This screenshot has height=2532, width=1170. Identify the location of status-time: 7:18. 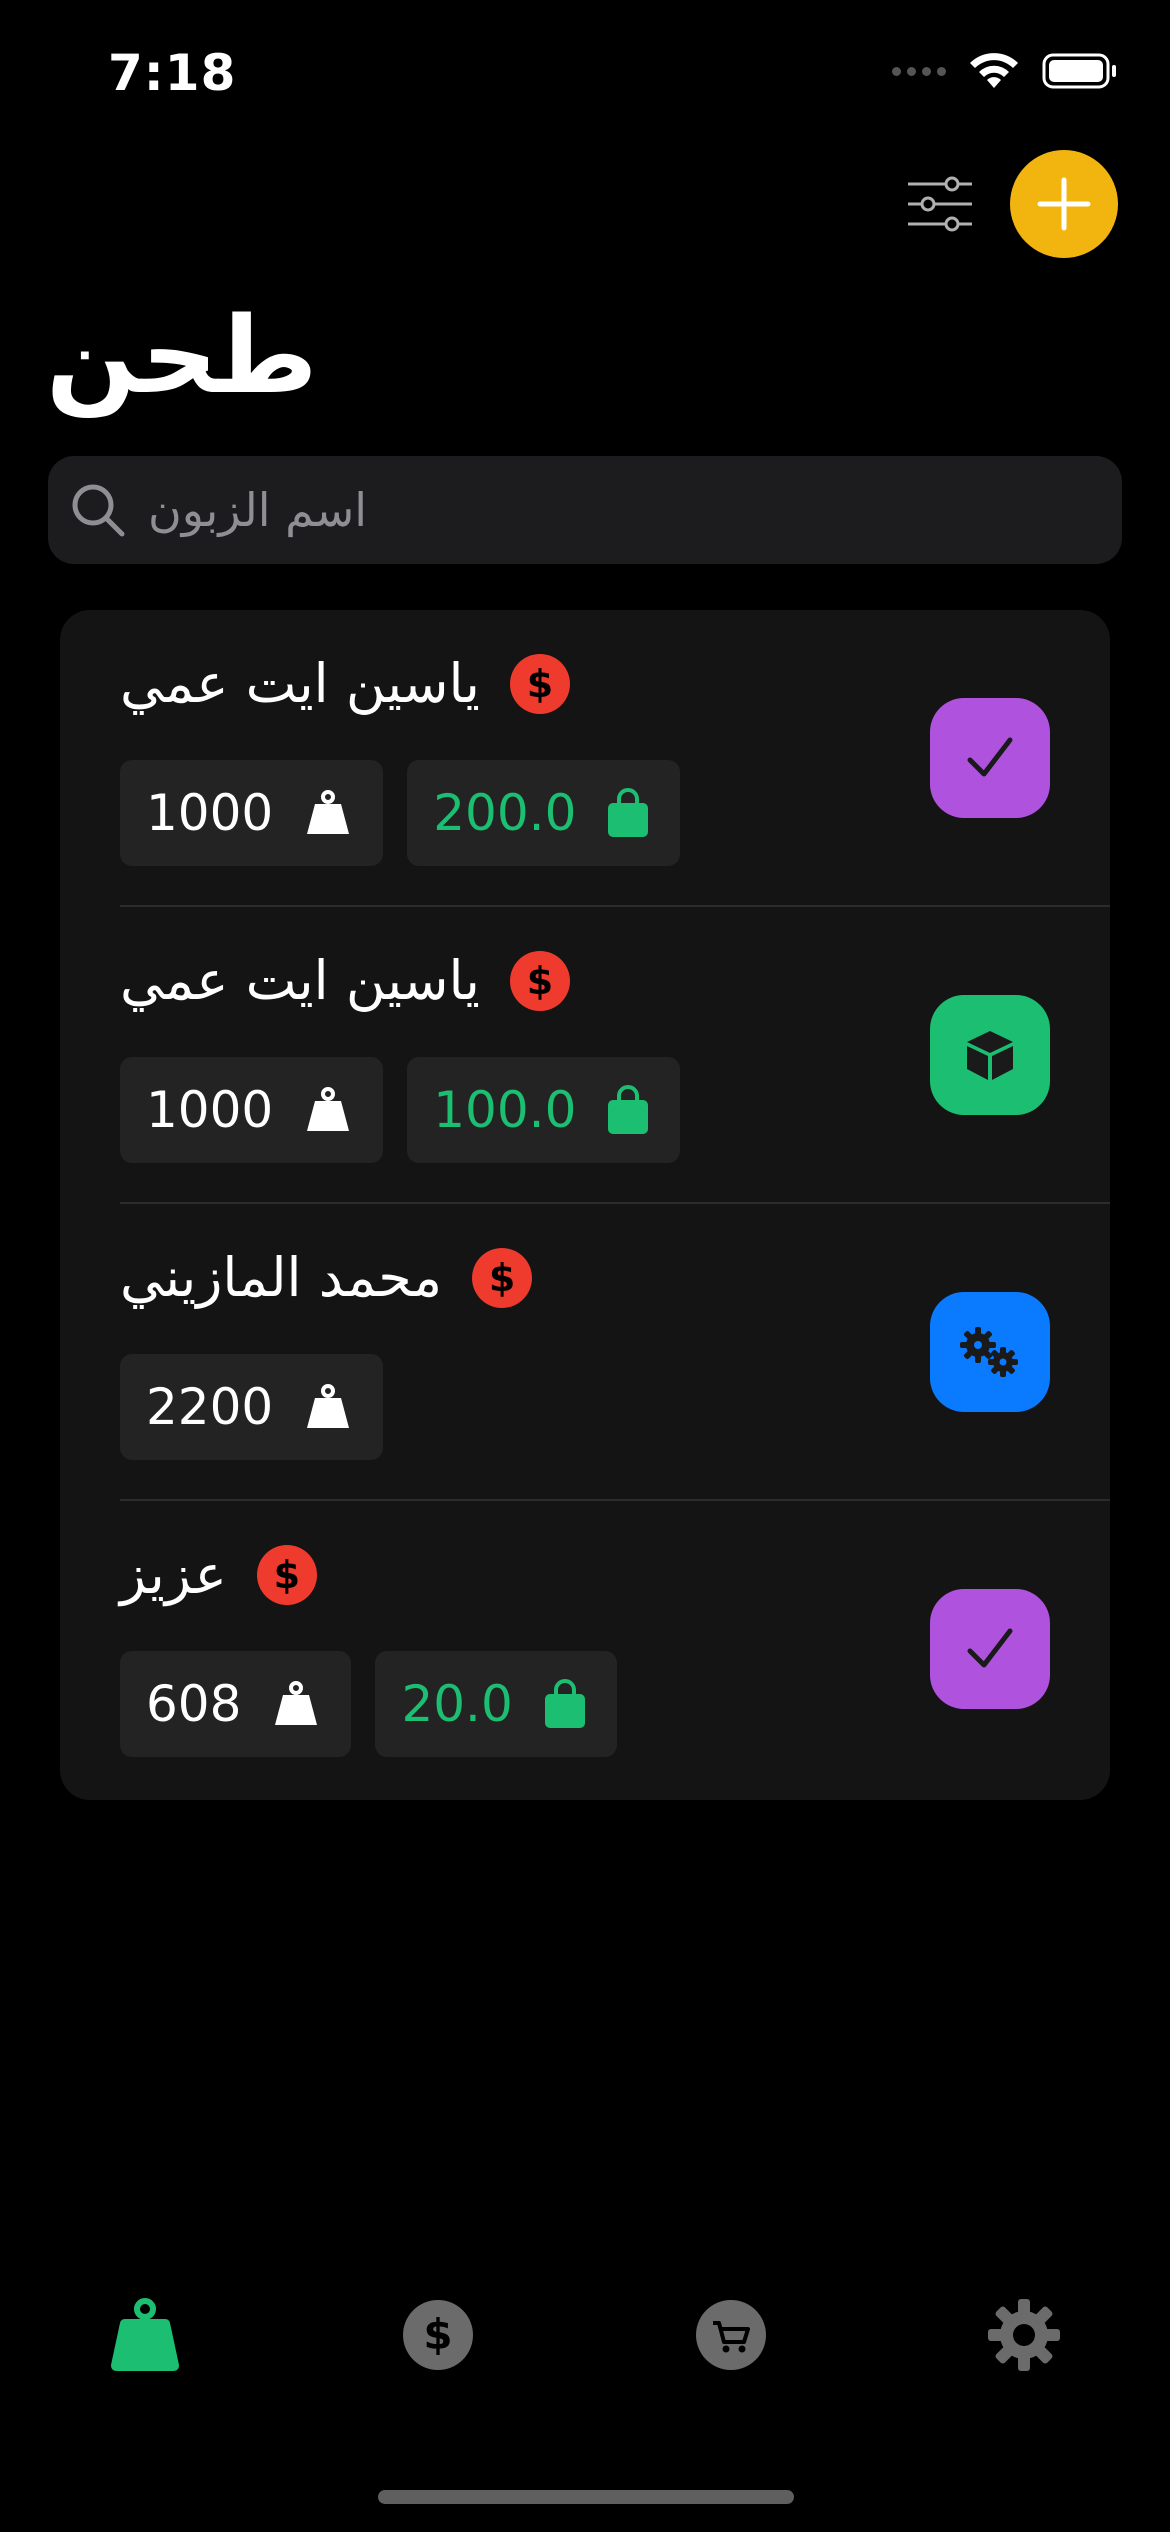
(172, 73).